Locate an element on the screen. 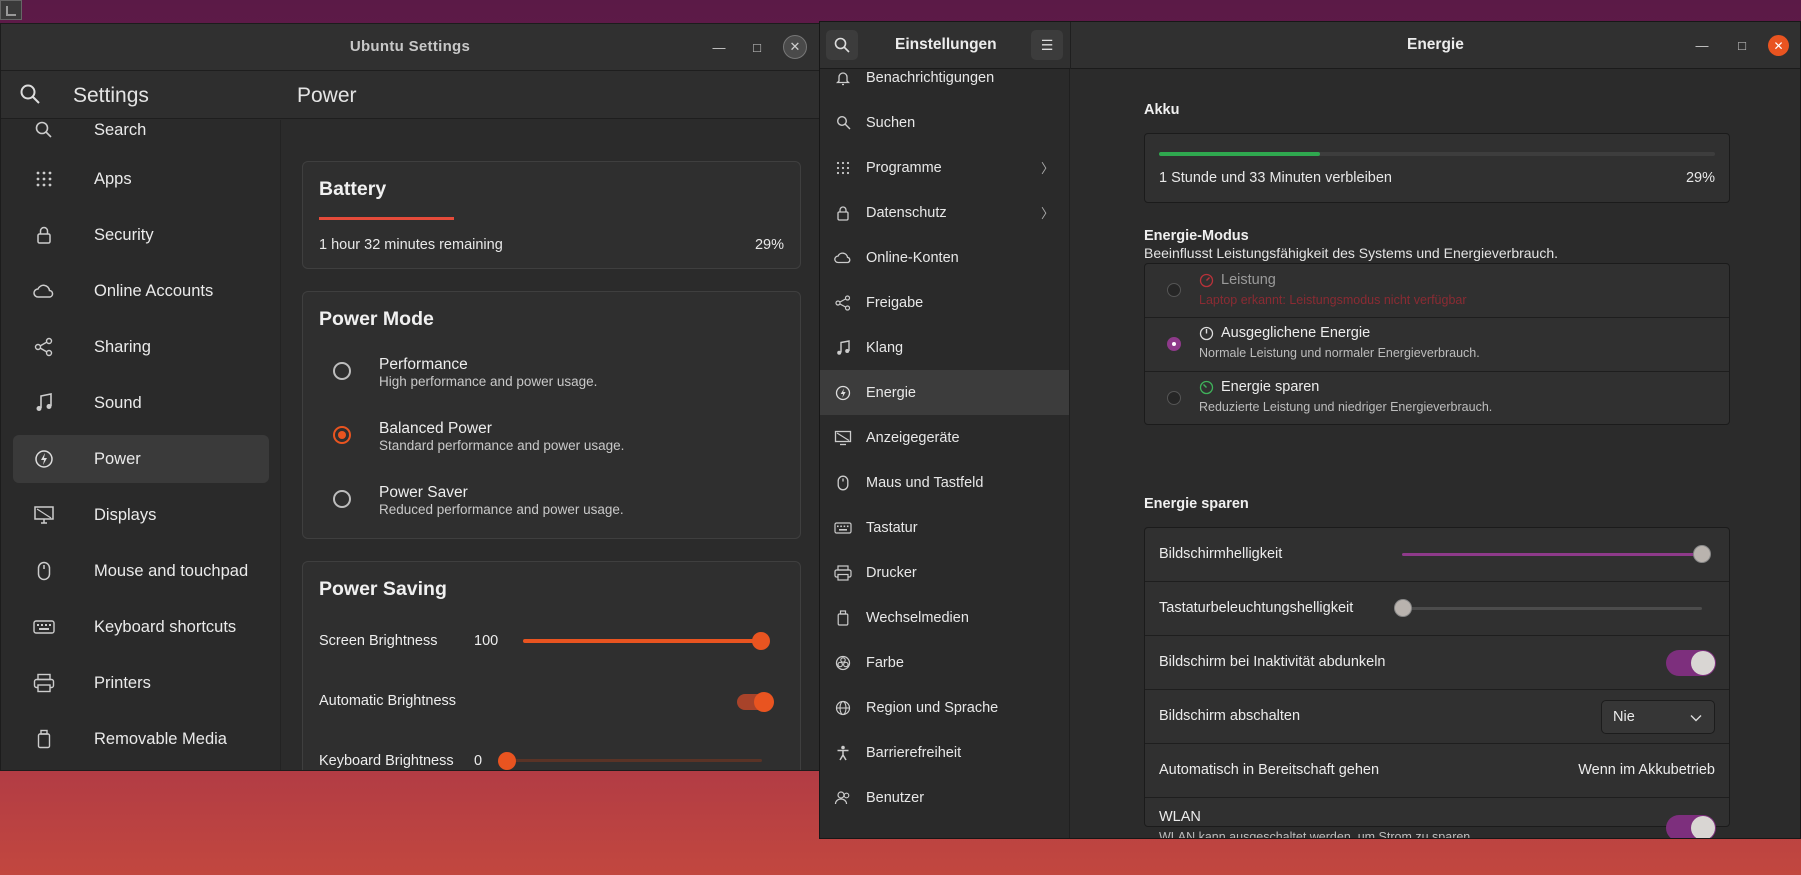 This screenshot has width=1801, height=875. sidebar-item-drucker: Drucker is located at coordinates (944, 572).